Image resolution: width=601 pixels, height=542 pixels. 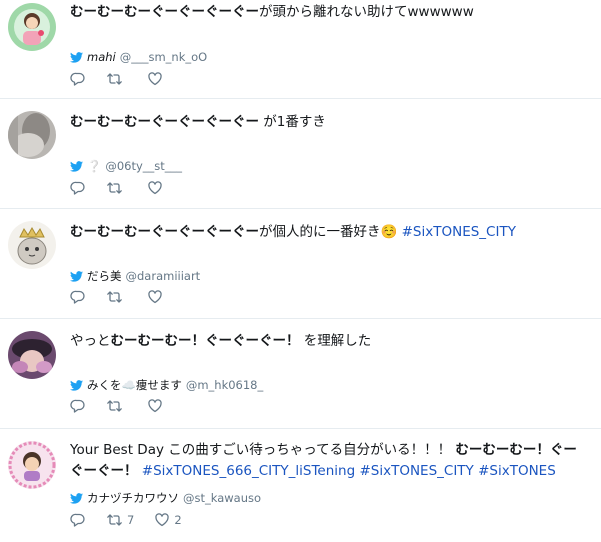 I want to click on tweet-body: むーむーむーぐーぐーぐーぐーが頭から離れない助けてwwwwww, so click(x=329, y=12).